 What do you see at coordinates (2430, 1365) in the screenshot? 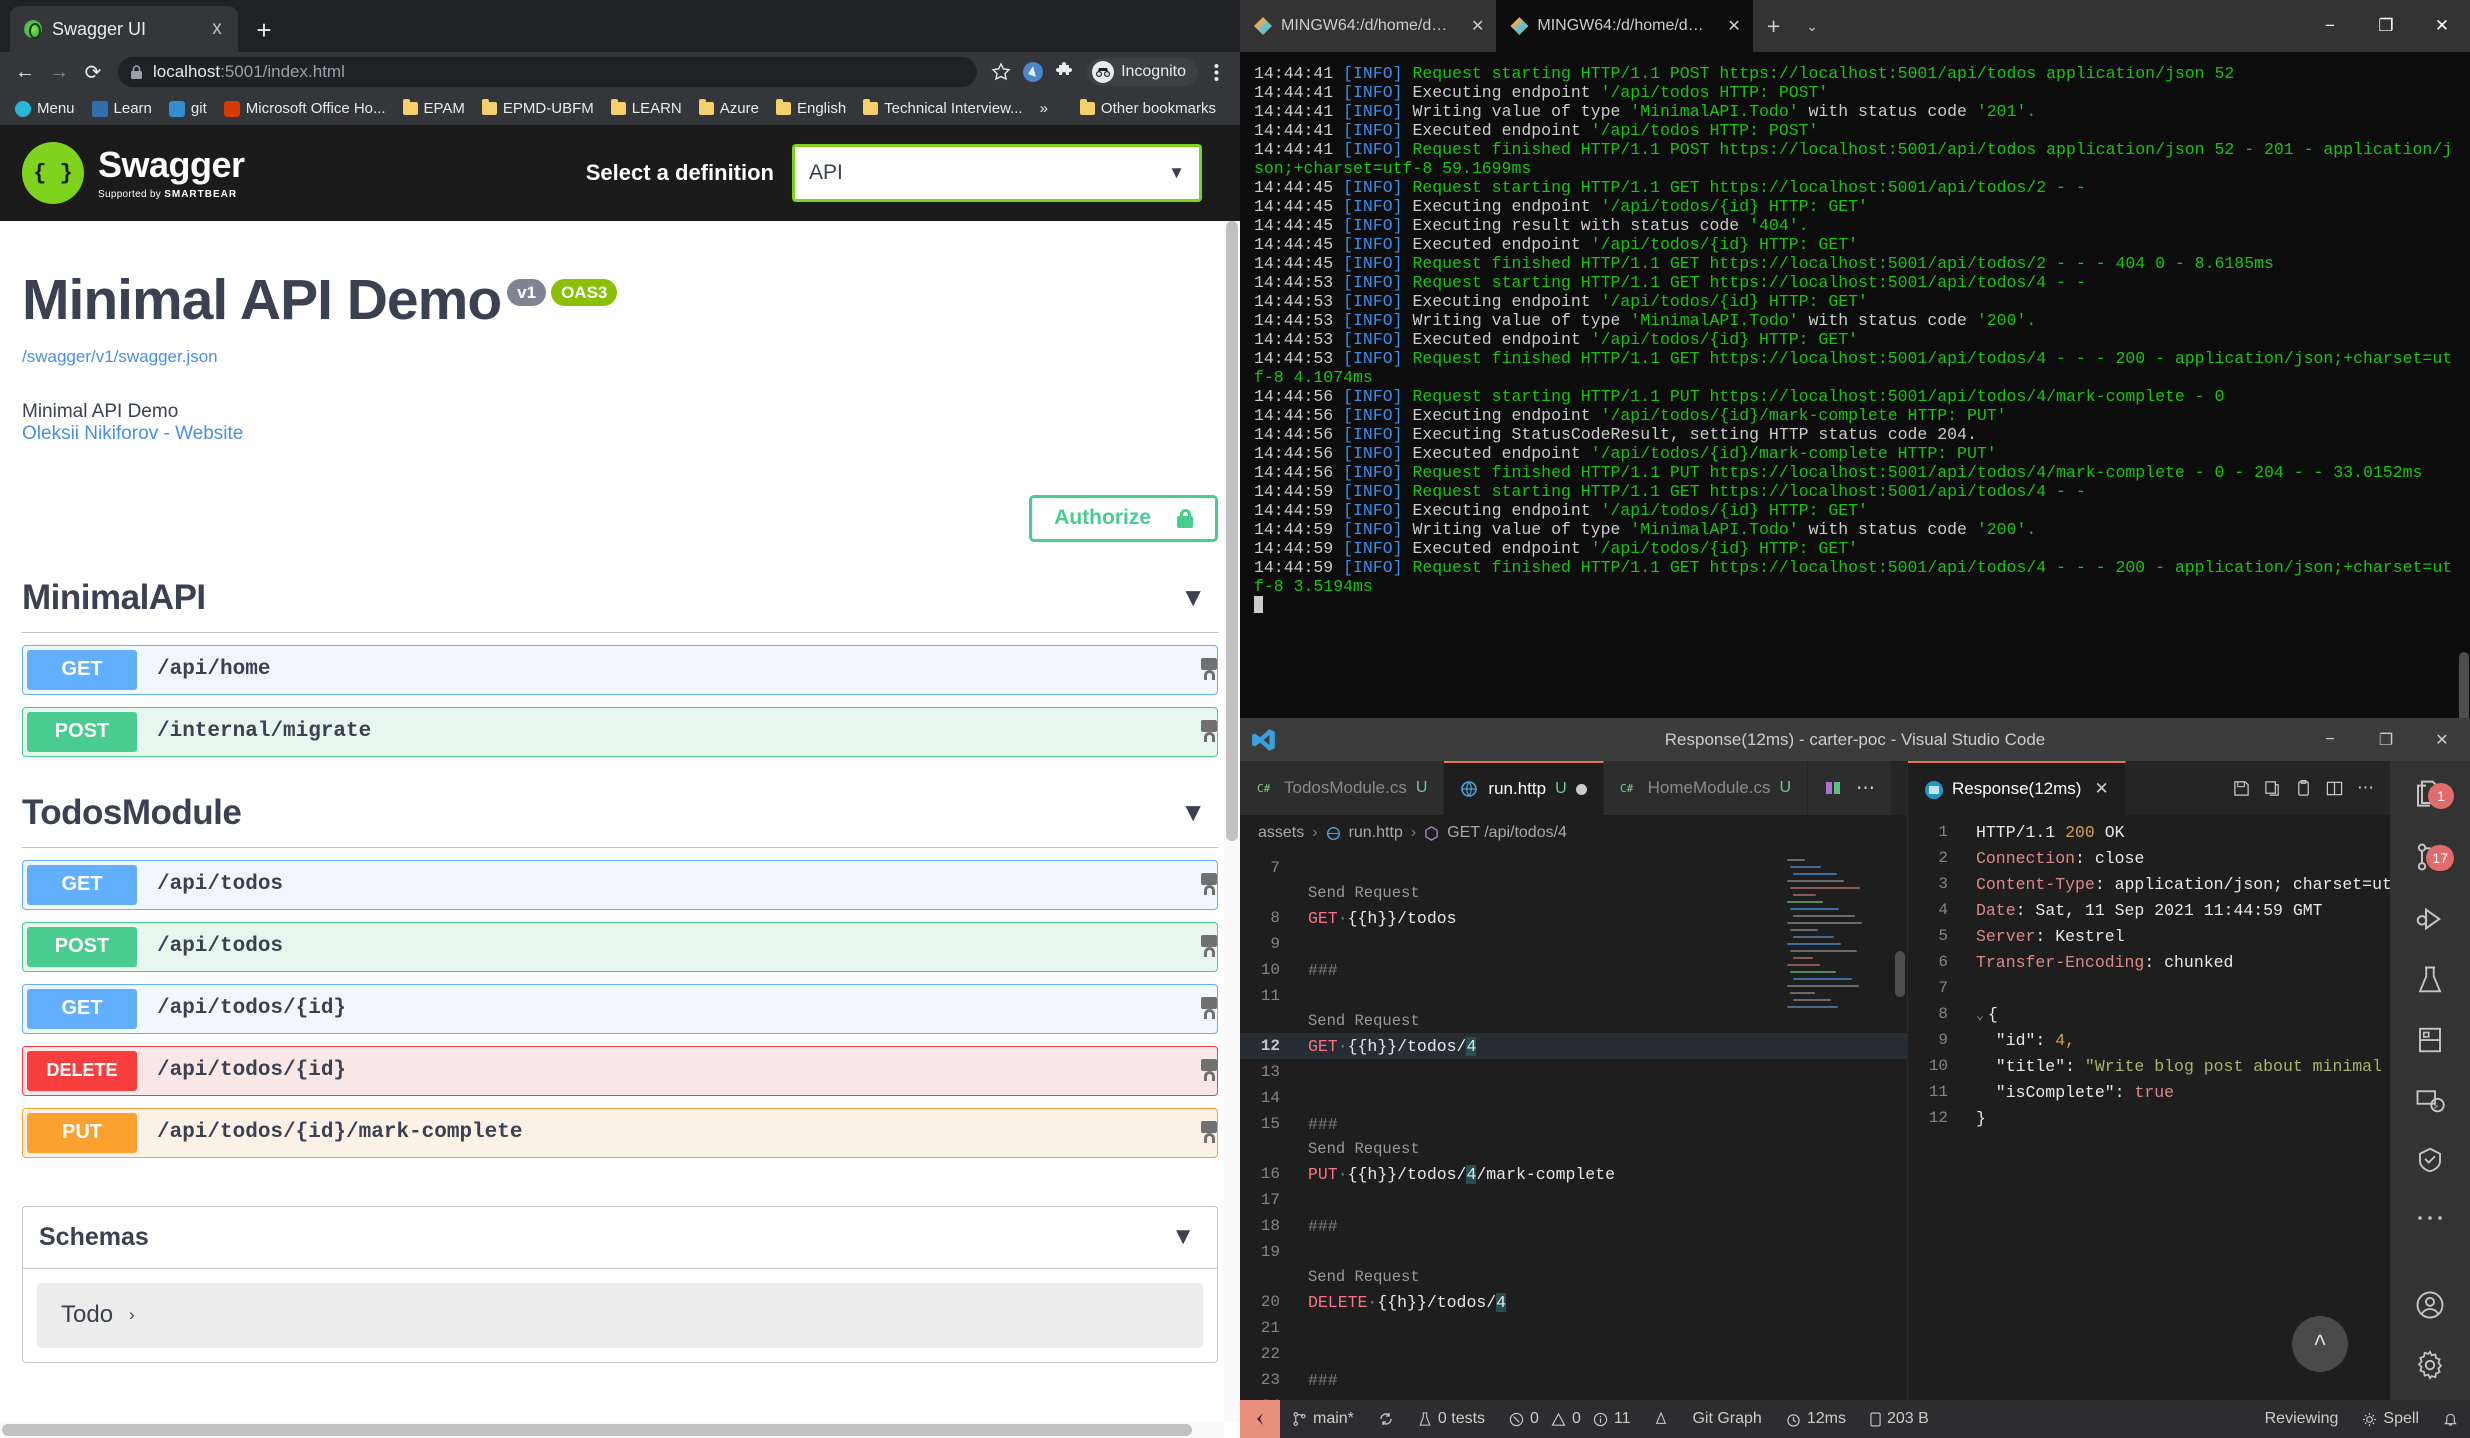
I see `settings-gear-icon` at bounding box center [2430, 1365].